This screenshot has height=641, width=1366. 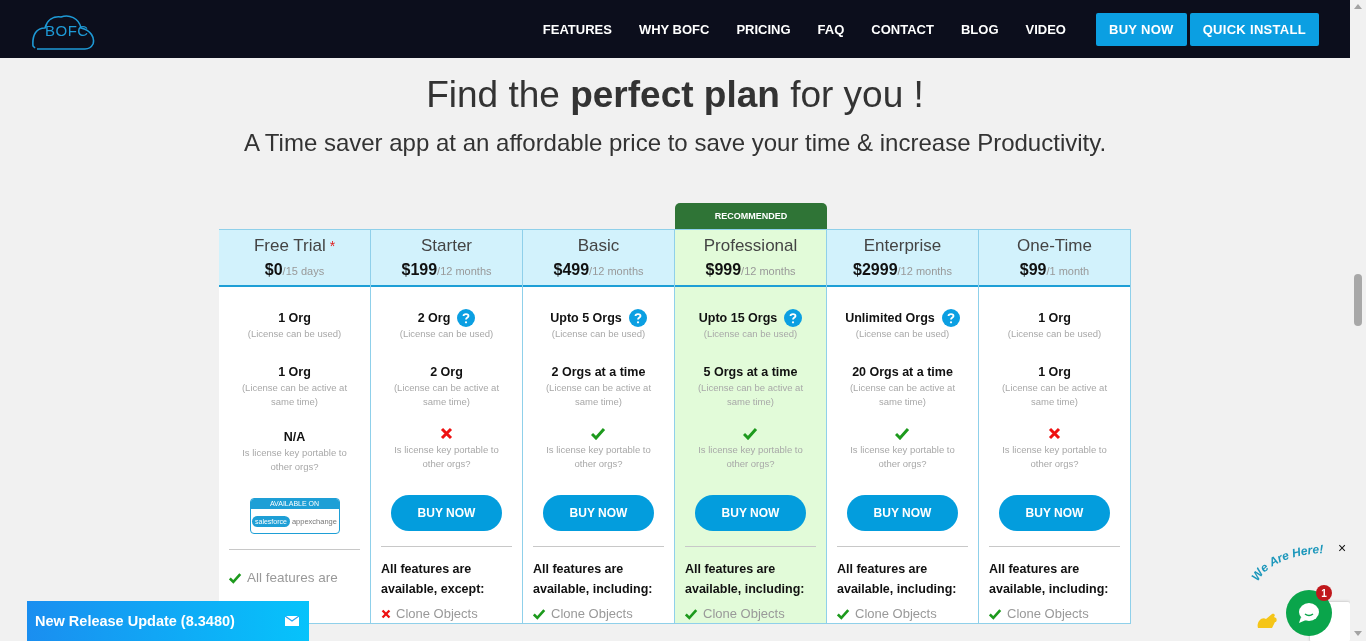 I want to click on active-orgs-value: 5 Orgs at a time, so click(x=750, y=372).